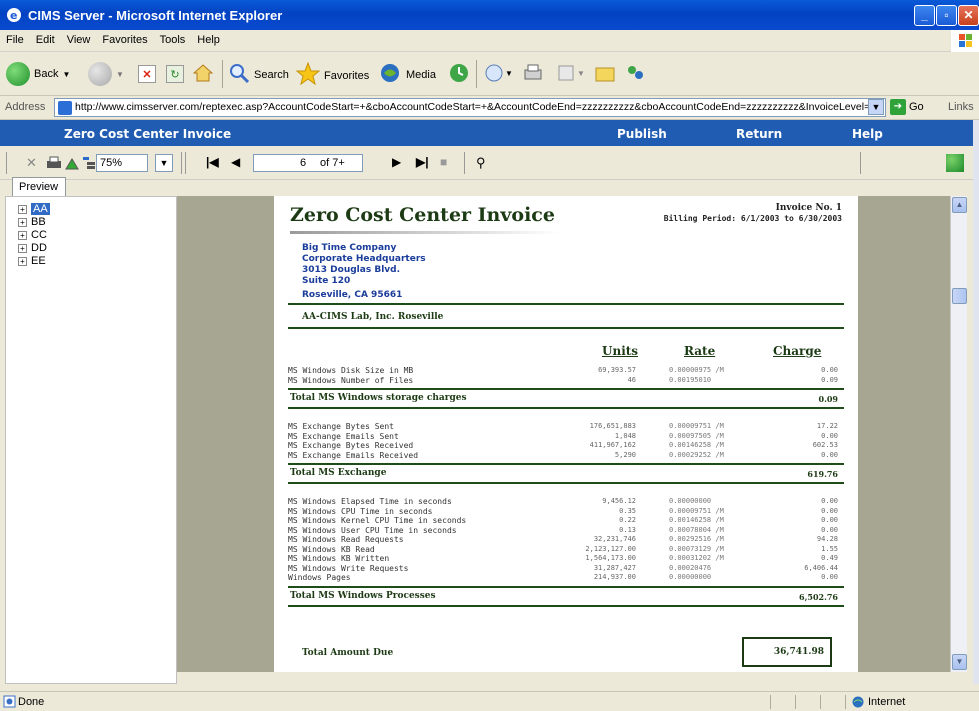  I want to click on page-number-input, so click(308, 163).